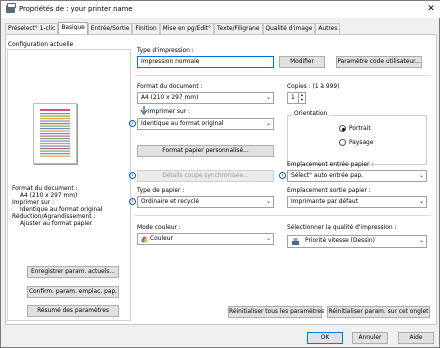  What do you see at coordinates (329, 191) in the screenshot?
I see `output-tray-label: Emplacement sortie papier :` at bounding box center [329, 191].